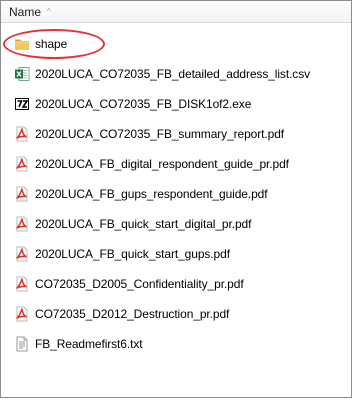 The width and height of the screenshot is (354, 400). What do you see at coordinates (22, 344) in the screenshot?
I see `text-file-icon` at bounding box center [22, 344].